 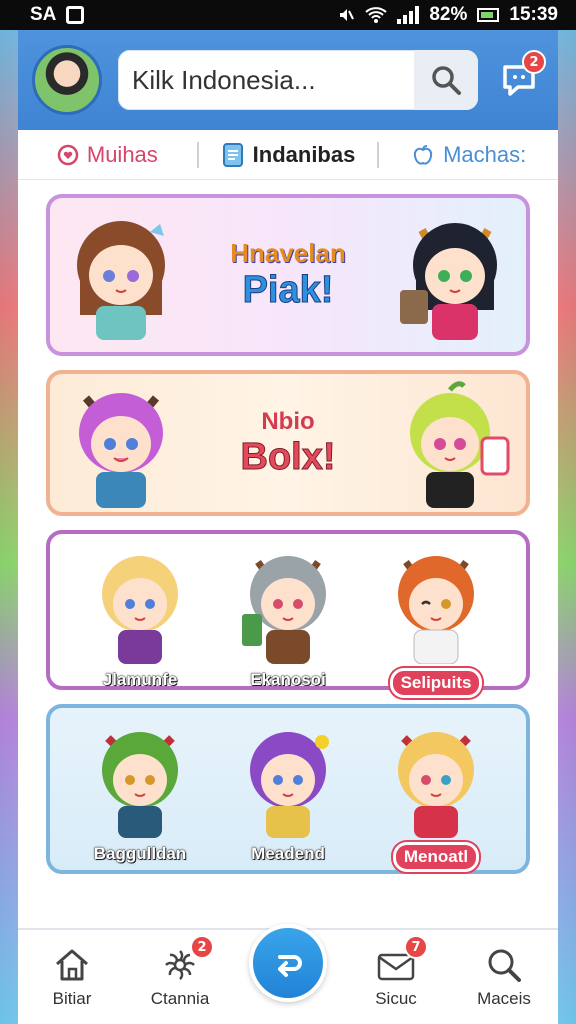 What do you see at coordinates (396, 972) in the screenshot?
I see `nav-sicuc: 7 Sicuc` at bounding box center [396, 972].